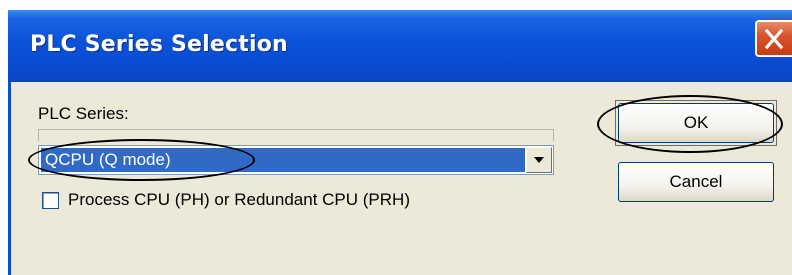 This screenshot has height=275, width=792. I want to click on close-button, so click(773, 38).